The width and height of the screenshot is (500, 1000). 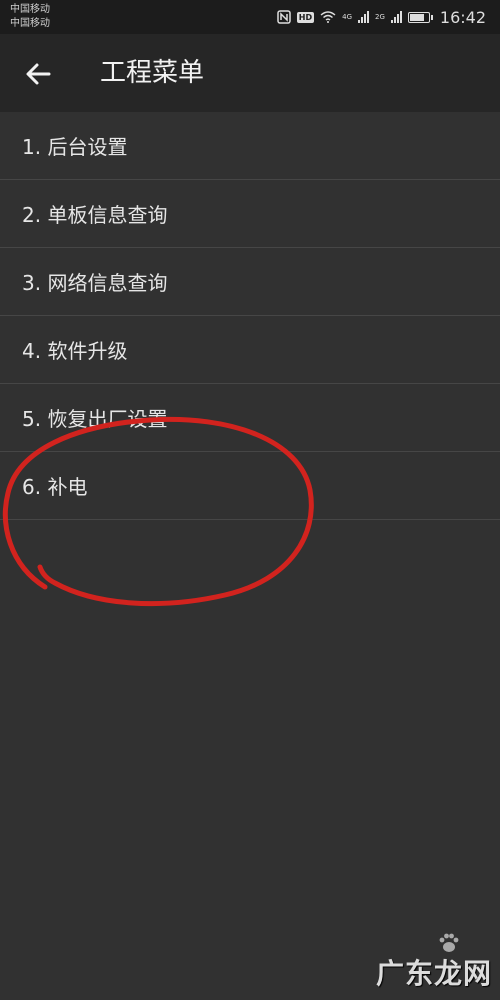 I want to click on network-2-label: 2G, so click(x=380, y=17).